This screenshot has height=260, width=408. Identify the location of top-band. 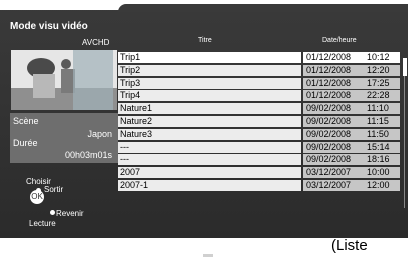
(204, 6).